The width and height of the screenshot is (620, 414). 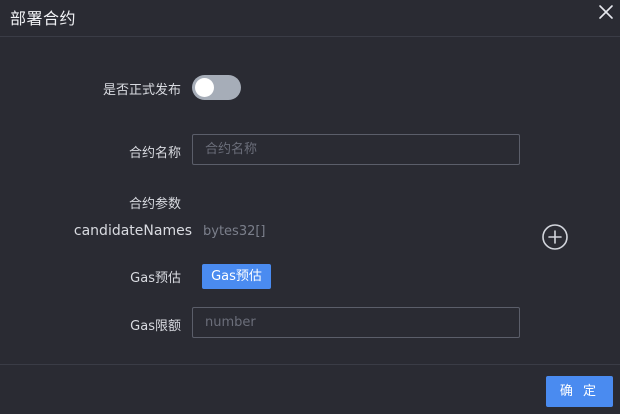 What do you see at coordinates (154, 204) in the screenshot?
I see `contract-params-label: 合约参数` at bounding box center [154, 204].